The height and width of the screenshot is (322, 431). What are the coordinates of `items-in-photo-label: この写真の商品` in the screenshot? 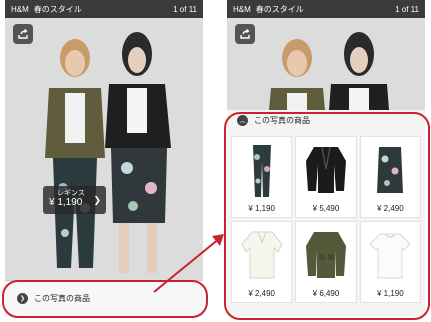 It's located at (62, 298).